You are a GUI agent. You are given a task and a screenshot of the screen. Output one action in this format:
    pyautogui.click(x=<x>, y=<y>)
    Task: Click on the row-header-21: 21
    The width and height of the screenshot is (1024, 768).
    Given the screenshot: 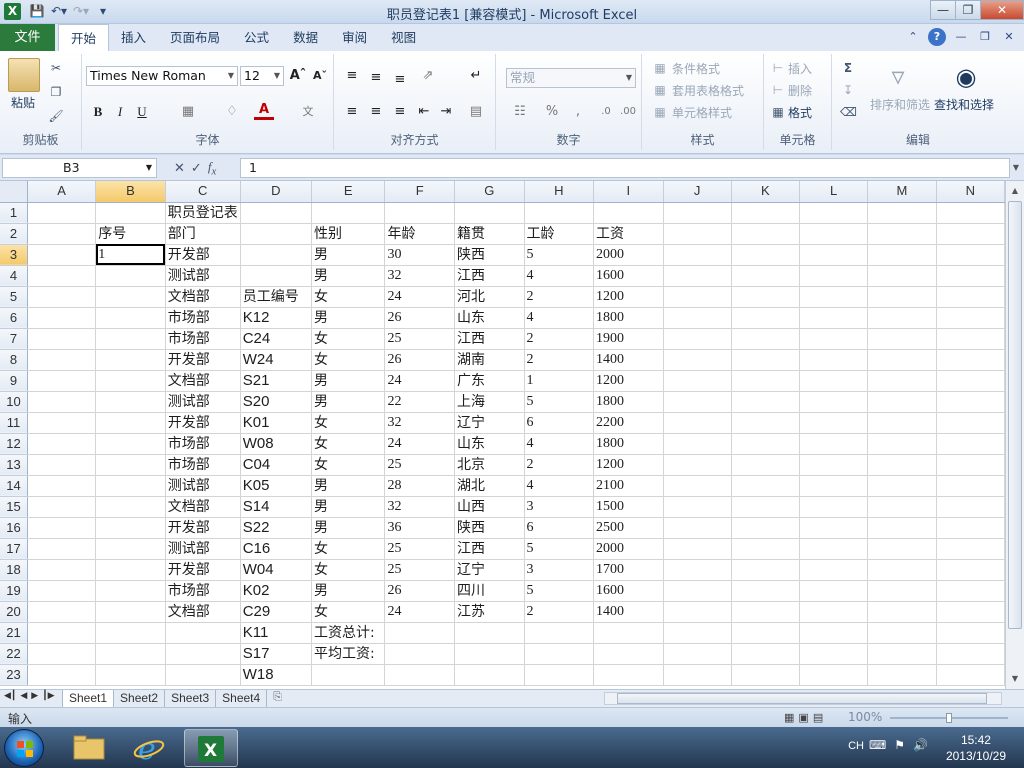 What is the action you would take?
    pyautogui.click(x=14, y=633)
    